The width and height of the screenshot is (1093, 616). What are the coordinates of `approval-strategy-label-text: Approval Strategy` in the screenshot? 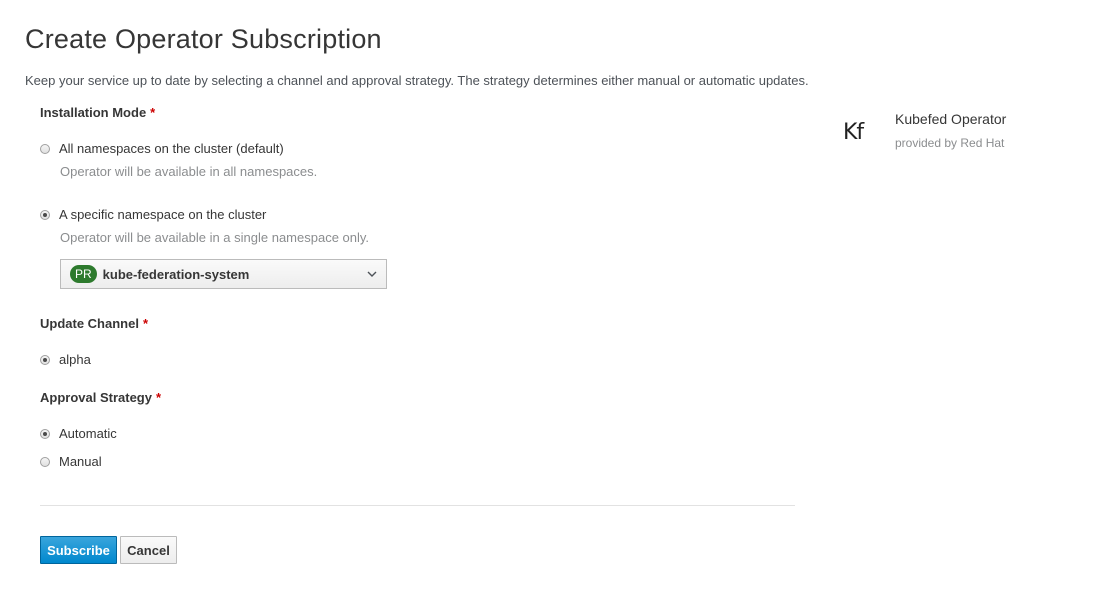 It's located at (96, 397).